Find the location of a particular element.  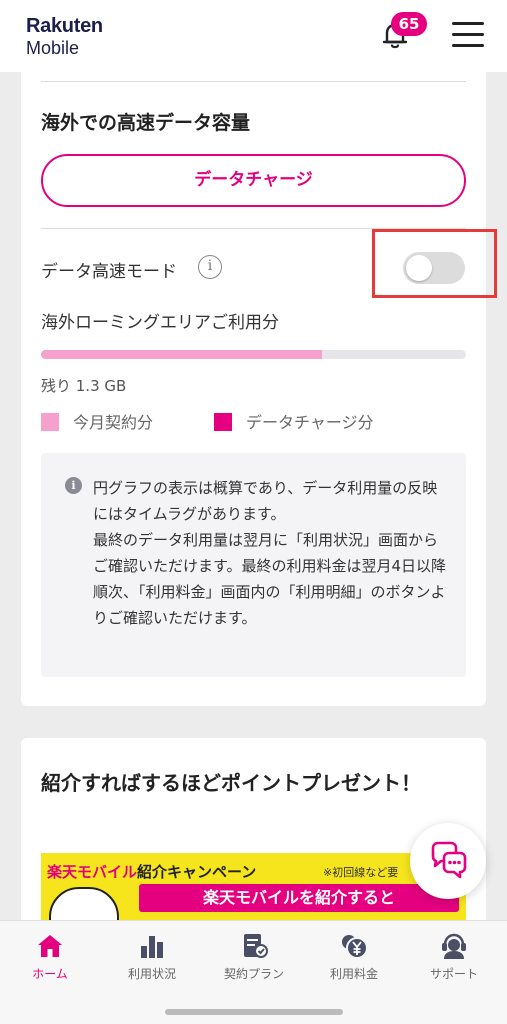

tab-support: サポート is located at coordinates (454, 956).